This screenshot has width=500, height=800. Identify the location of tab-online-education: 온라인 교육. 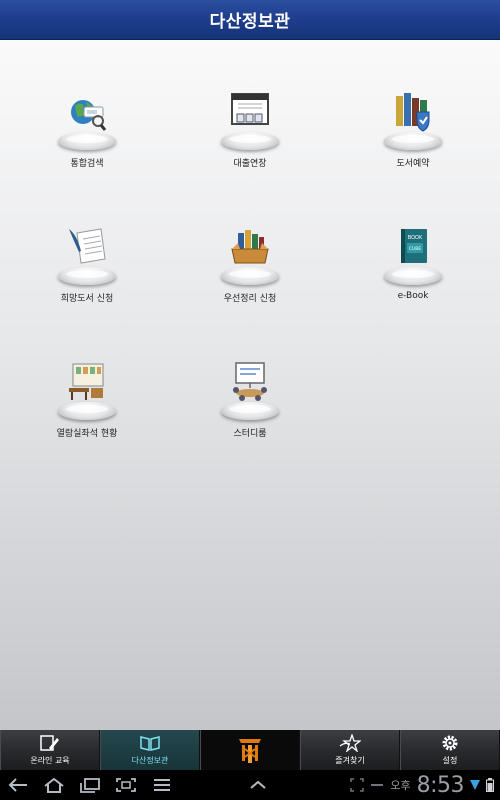
(50, 750).